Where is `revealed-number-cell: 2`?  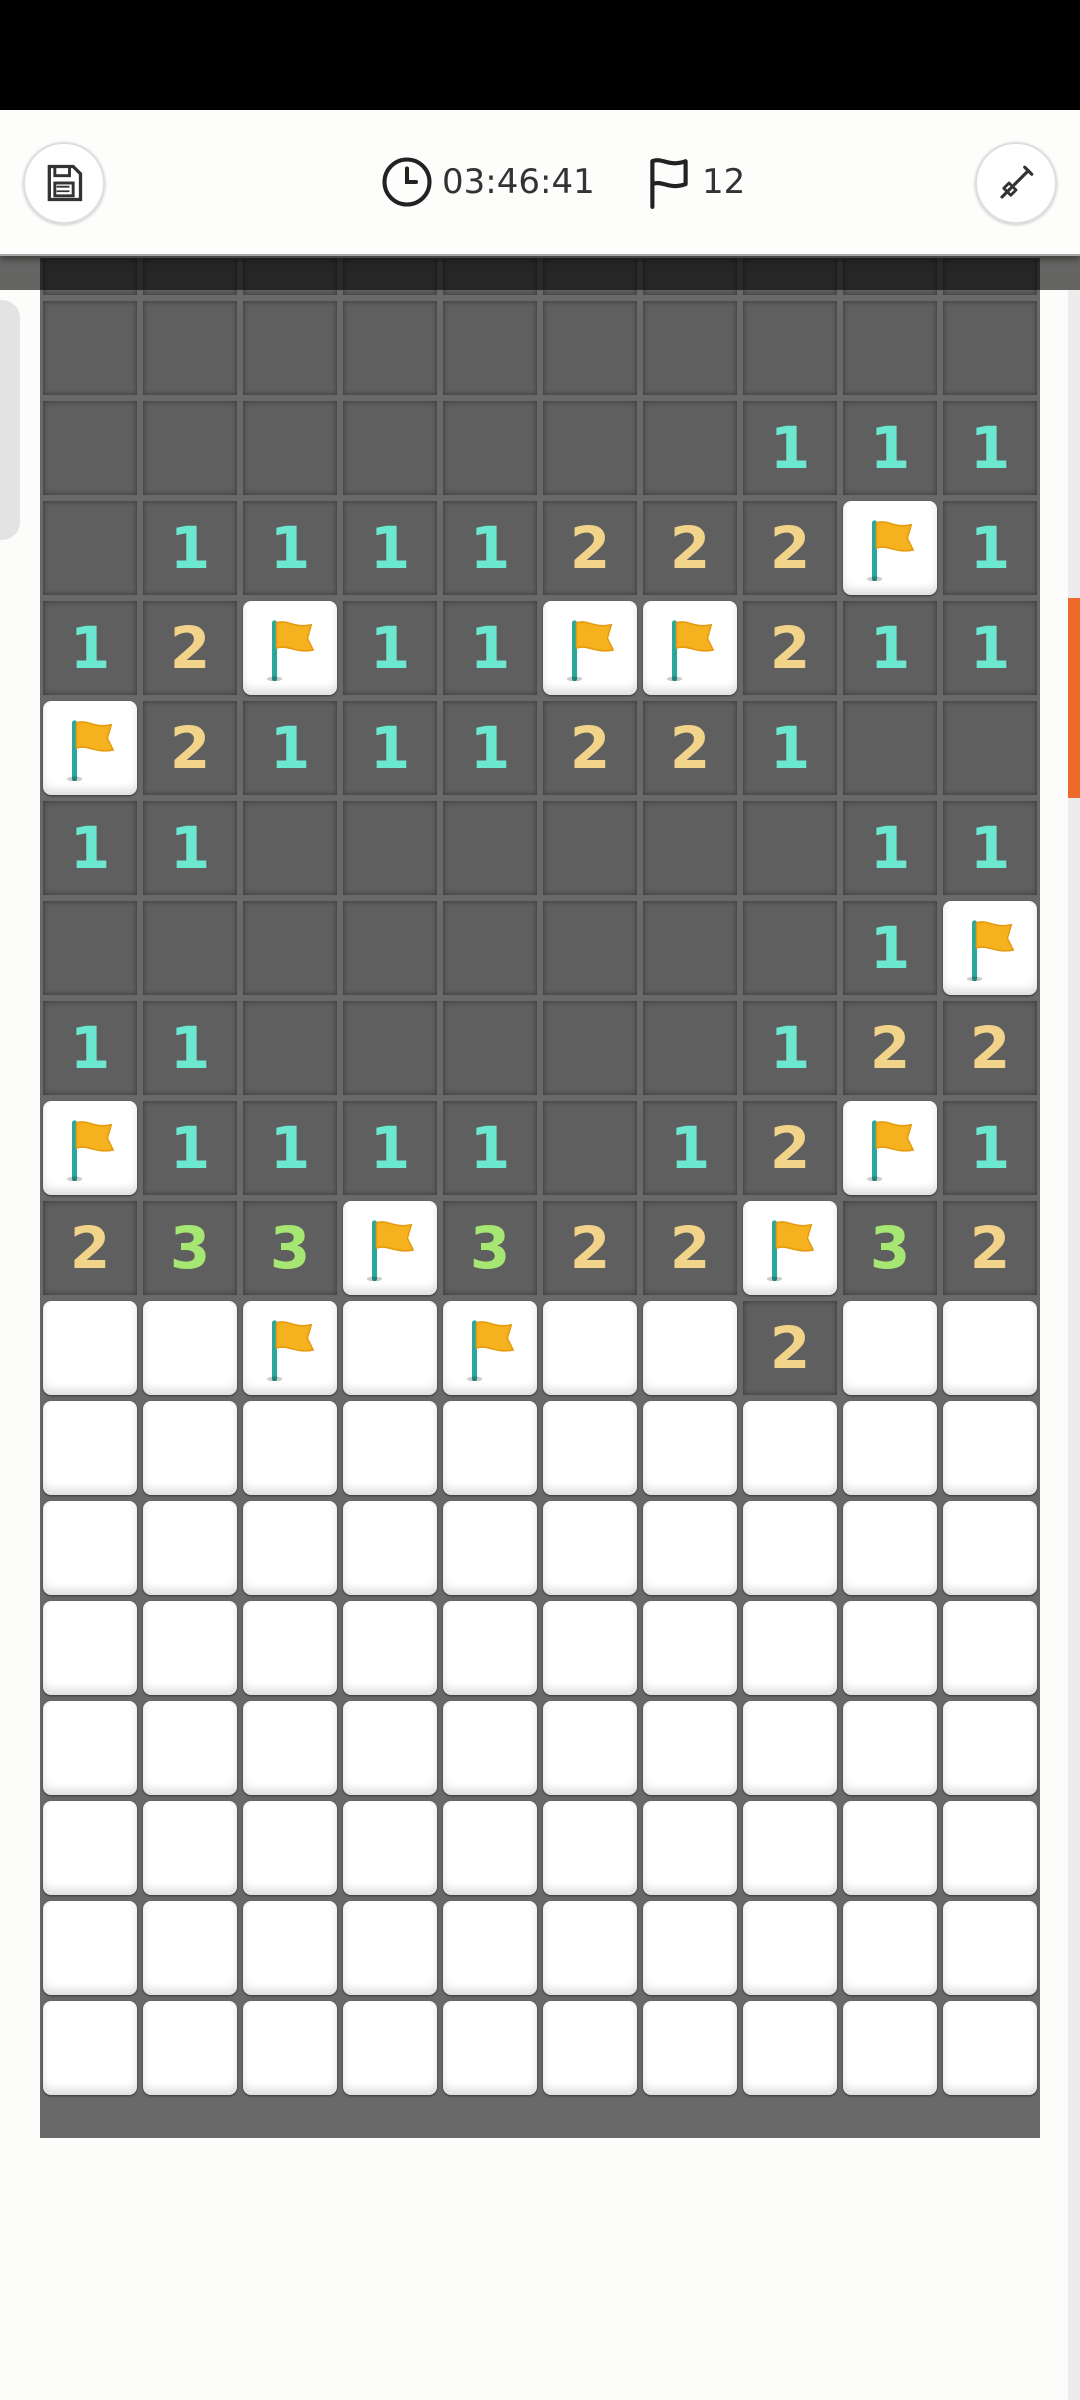 revealed-number-cell: 2 is located at coordinates (690, 748).